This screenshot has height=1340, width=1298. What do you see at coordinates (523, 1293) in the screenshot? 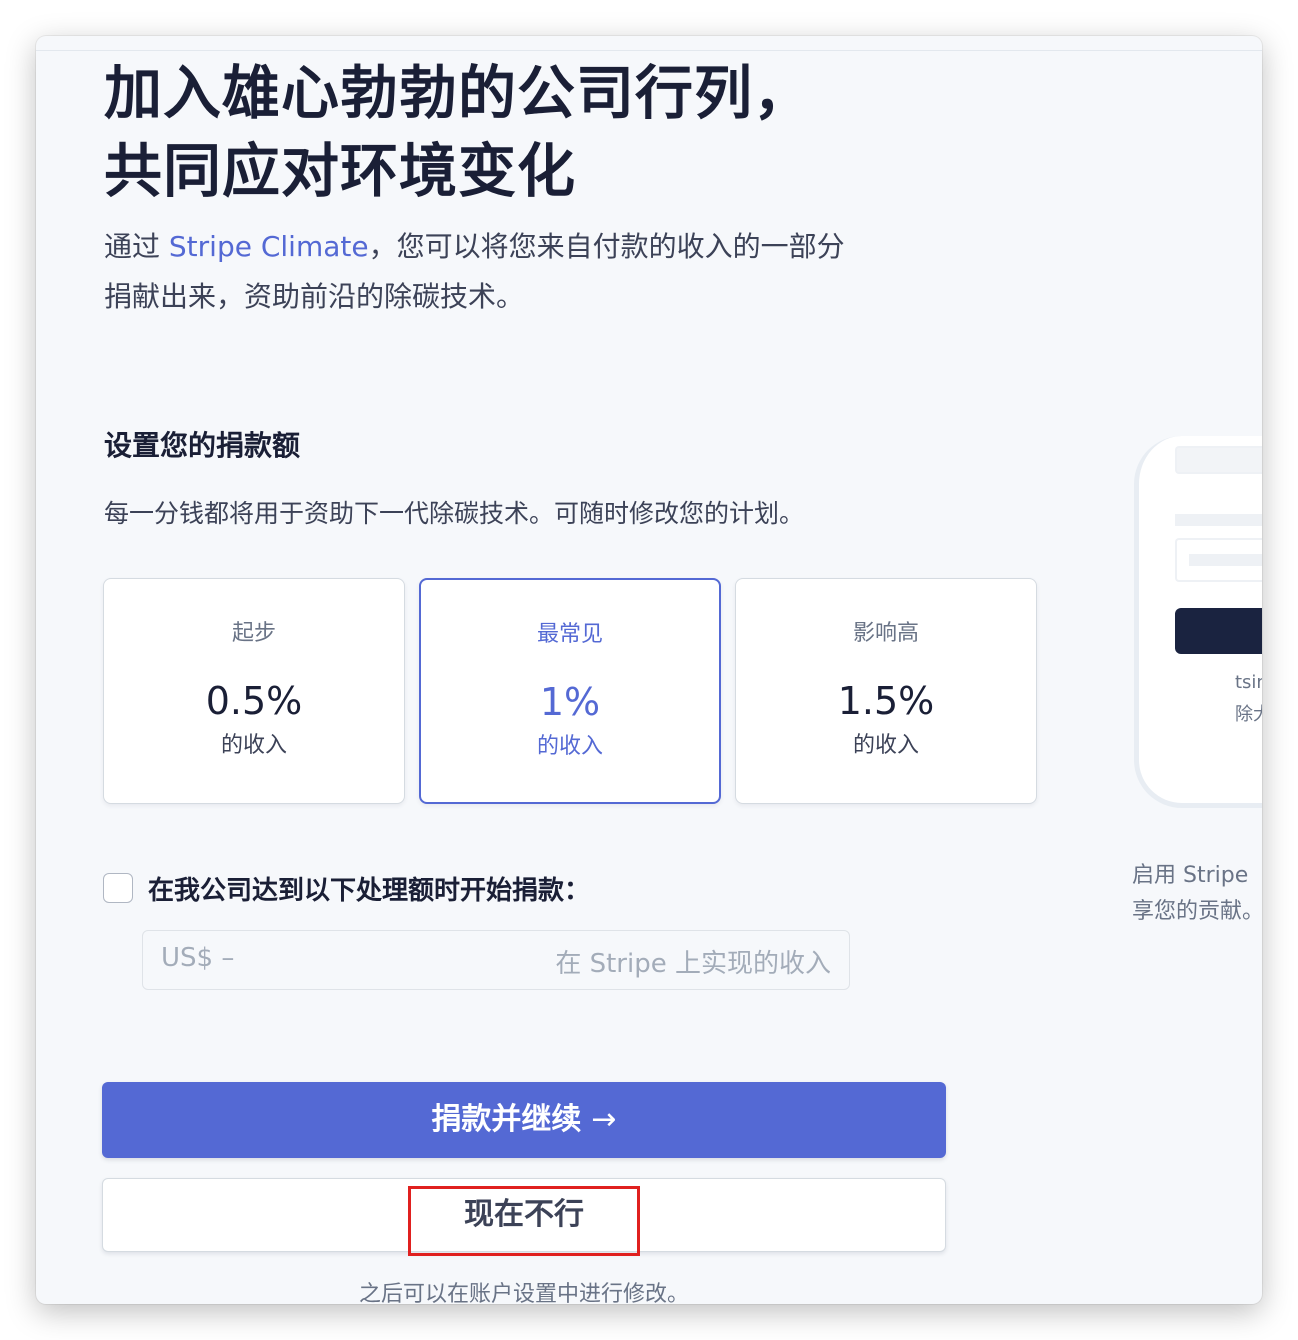
I see `settings-footnote: 之后可以在账户设置中进行修改。` at bounding box center [523, 1293].